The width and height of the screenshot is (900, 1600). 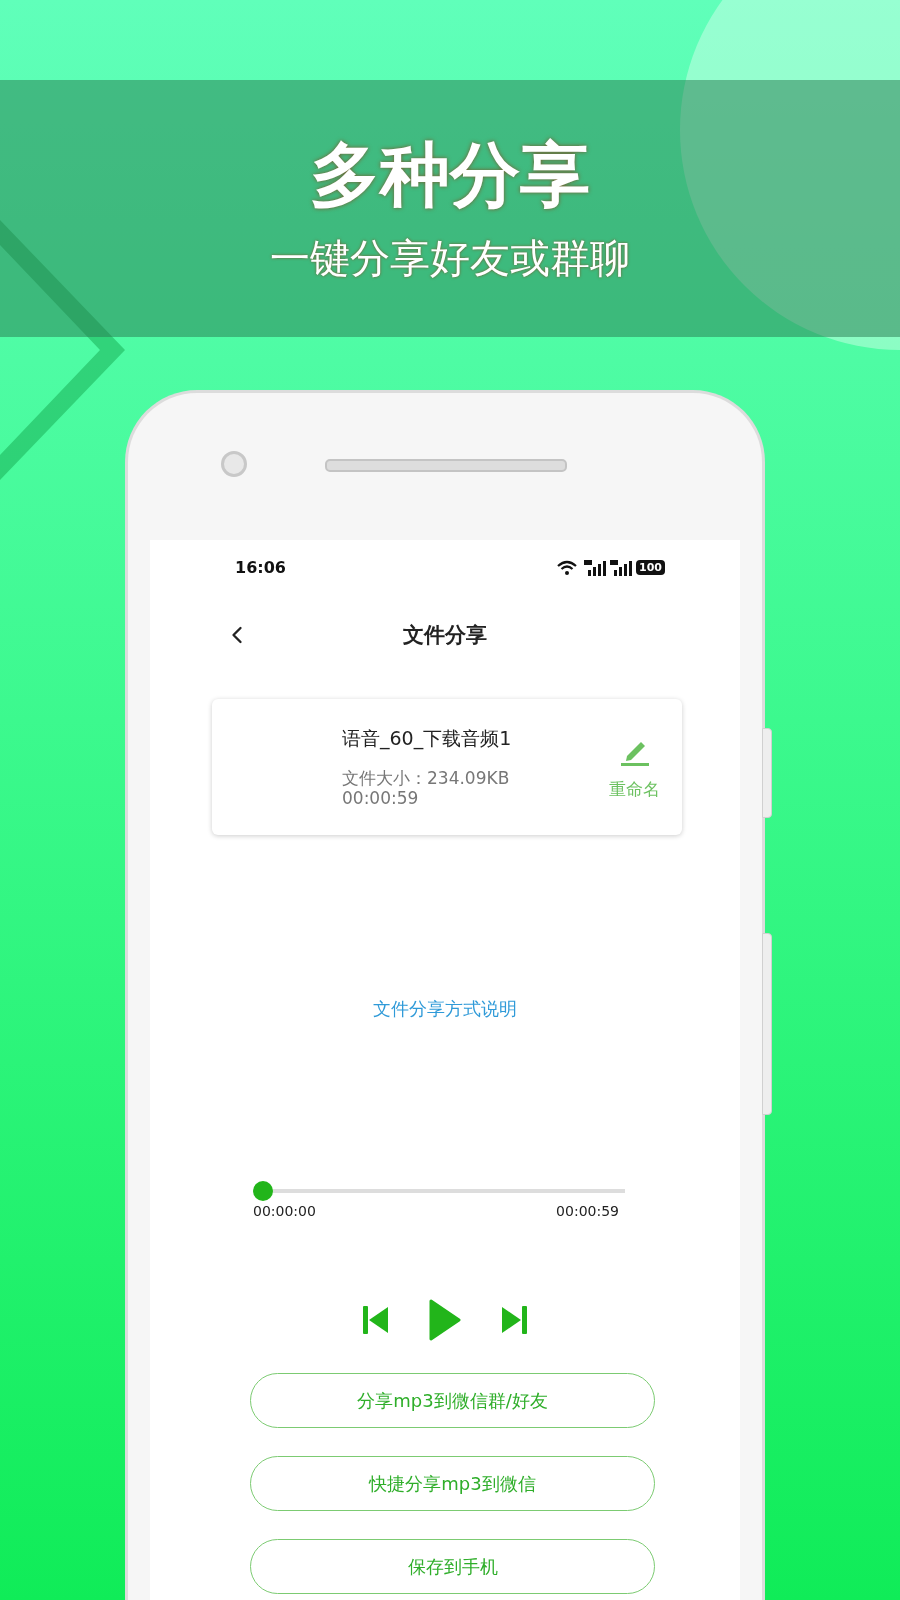 I want to click on previous-button, so click(x=376, y=1320).